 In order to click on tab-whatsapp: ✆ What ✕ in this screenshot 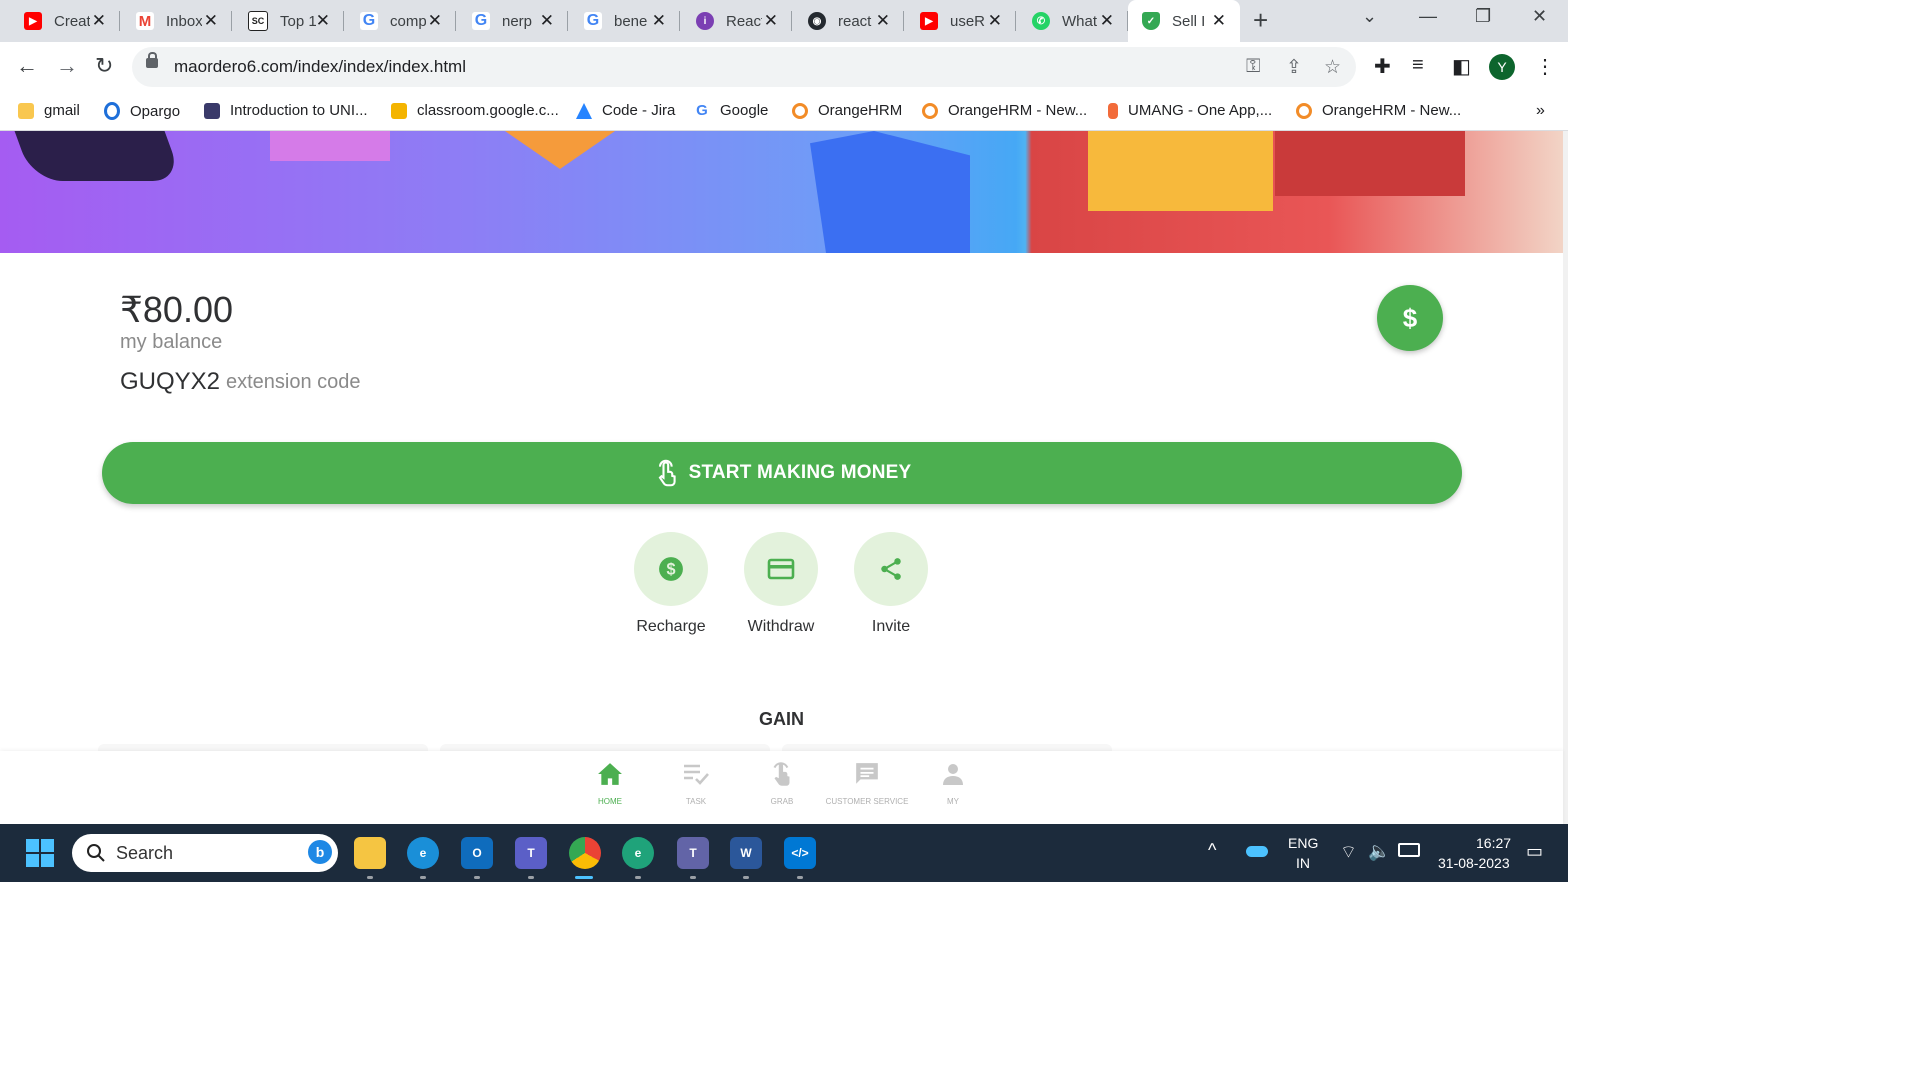, I will do `click(1073, 21)`.